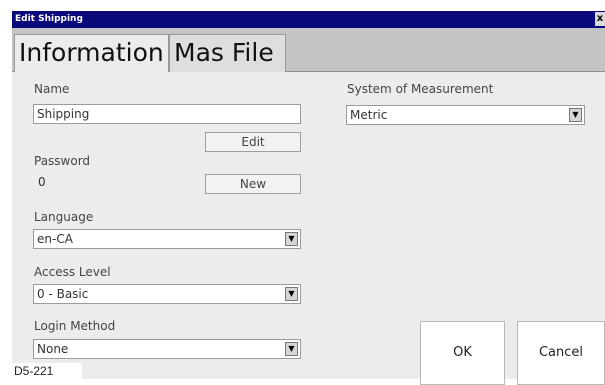 The width and height of the screenshot is (605, 385). I want to click on access-level-select-value: 0 - Basic, so click(63, 294).